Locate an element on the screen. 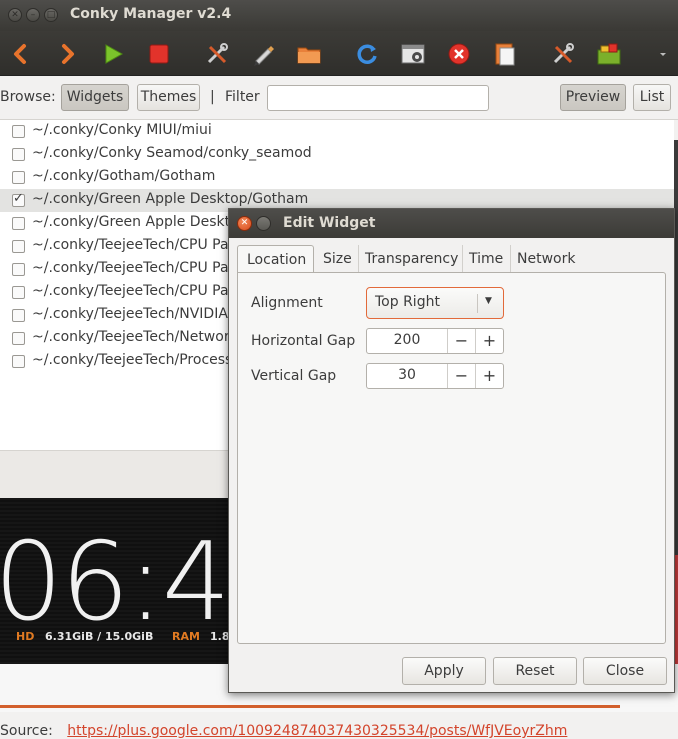 This screenshot has height=739, width=678. dropdown-separator is located at coordinates (477, 303).